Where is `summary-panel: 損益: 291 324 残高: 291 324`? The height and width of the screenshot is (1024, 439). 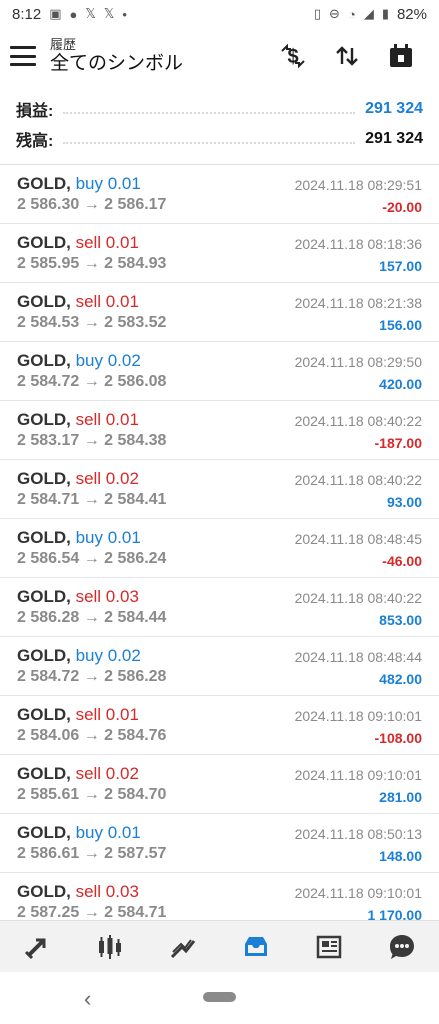
summary-panel: 損益: 291 324 残高: 291 324 is located at coordinates (219, 126).